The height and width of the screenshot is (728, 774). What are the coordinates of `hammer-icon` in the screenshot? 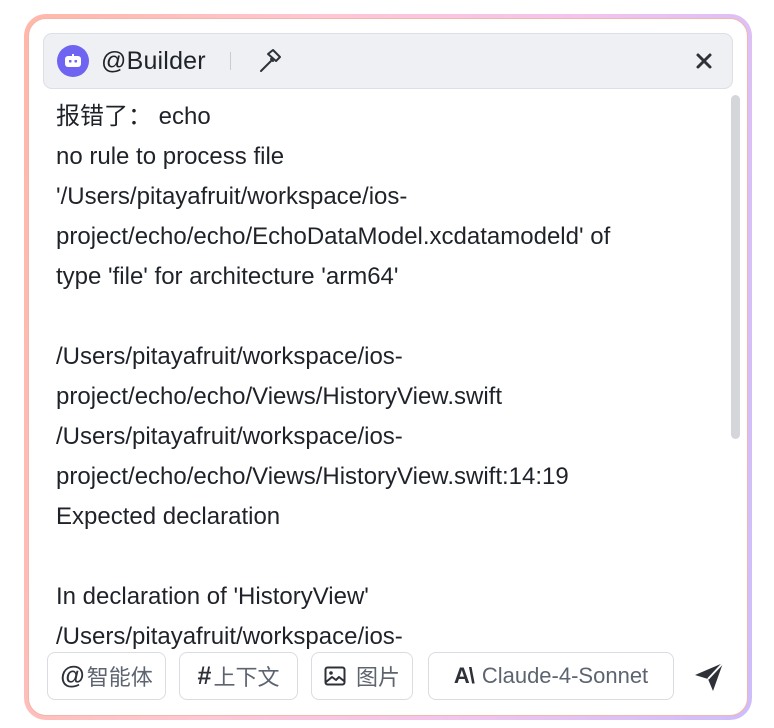 It's located at (270, 61).